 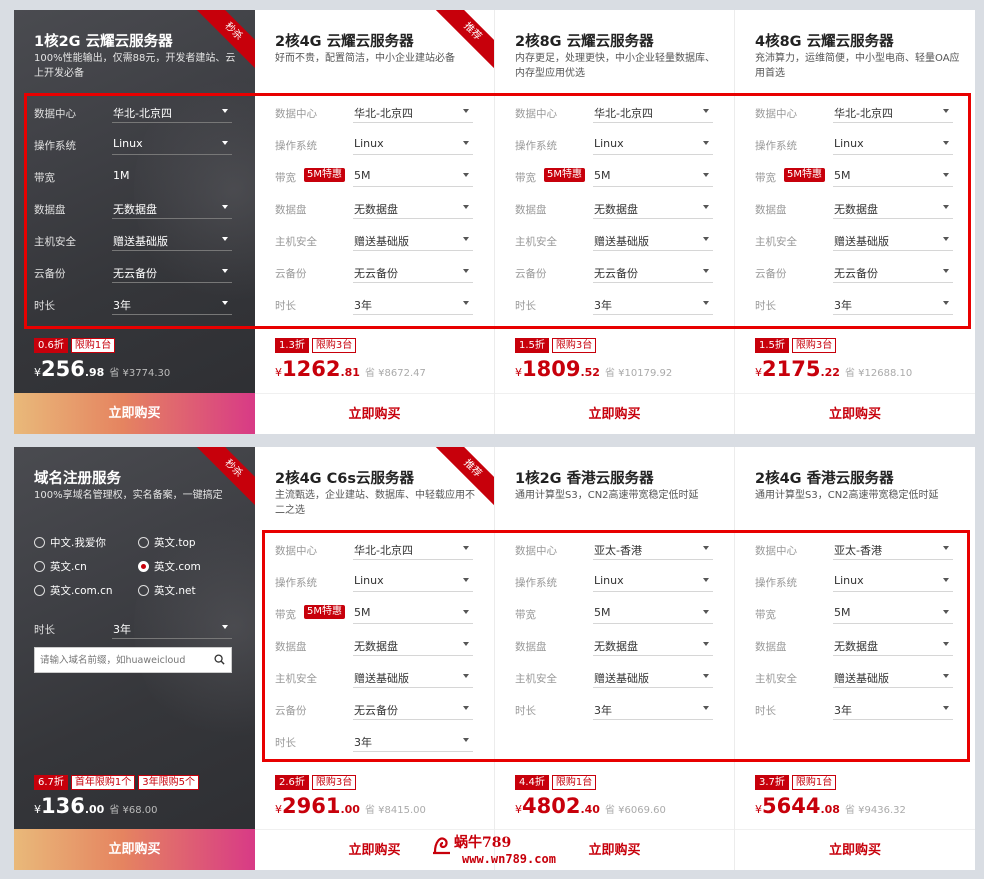 I want to click on search-icon, so click(x=219, y=659).